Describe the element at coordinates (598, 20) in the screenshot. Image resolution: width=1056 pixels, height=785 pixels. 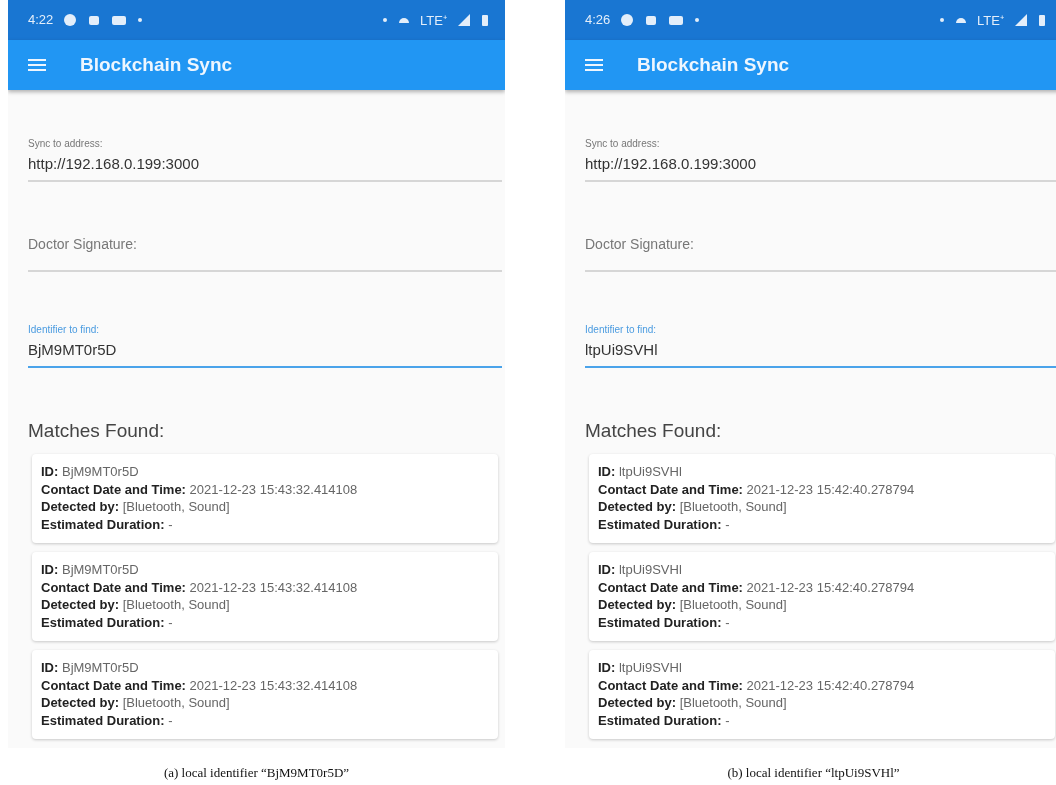
I see `status-time: 4:26` at that location.